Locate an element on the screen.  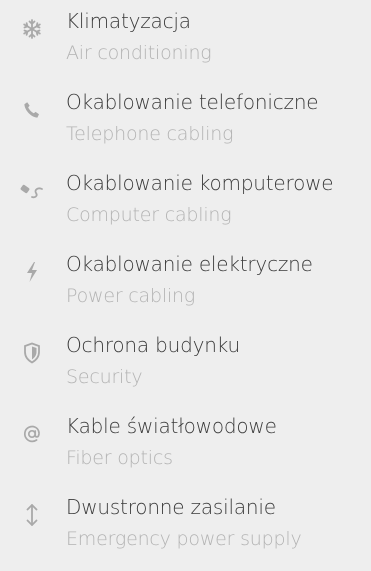
service-subtitle: Fiber optics is located at coordinates (119, 458).